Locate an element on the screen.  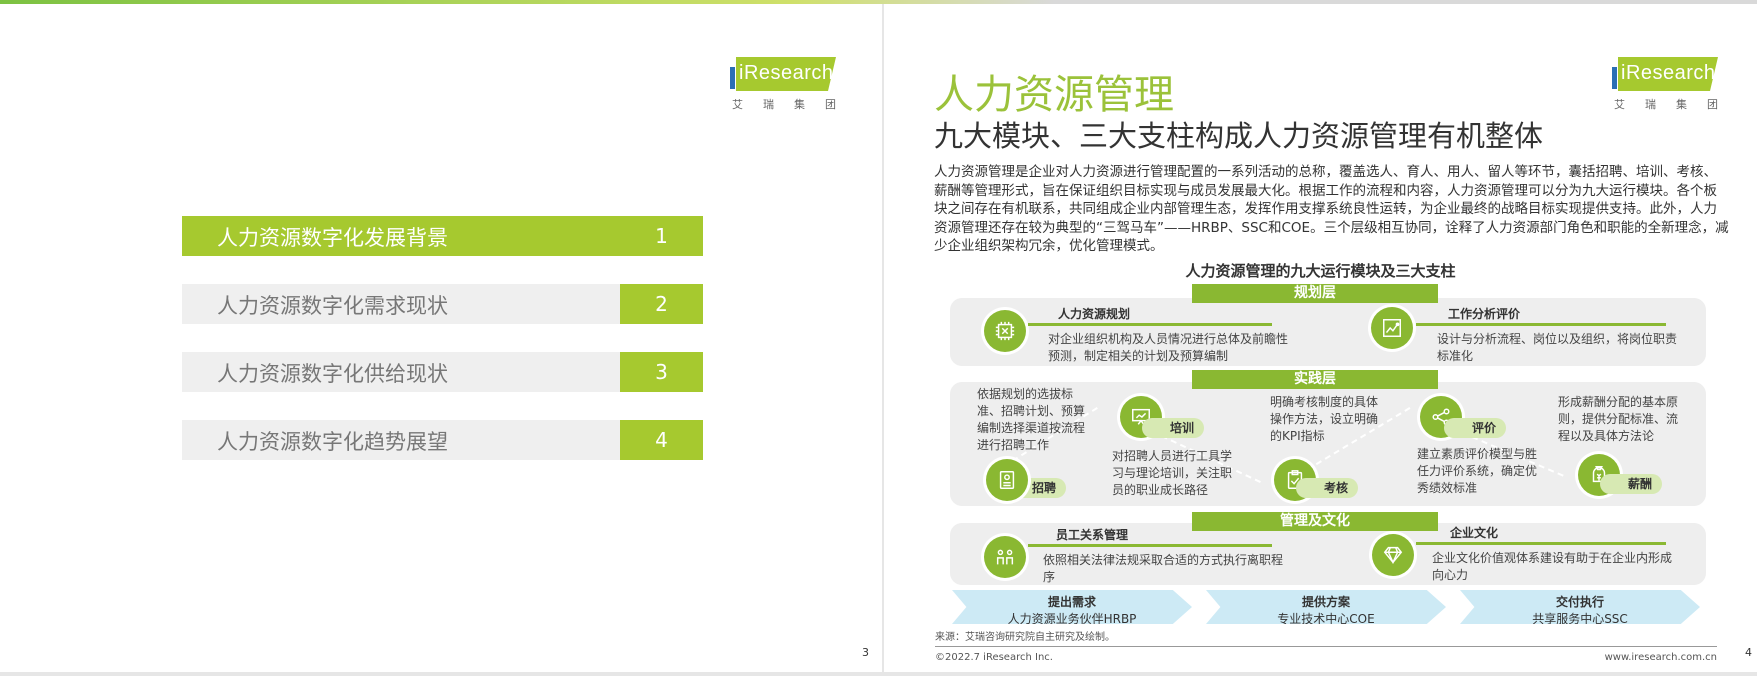
page-number: 3 is located at coordinates (865, 652).